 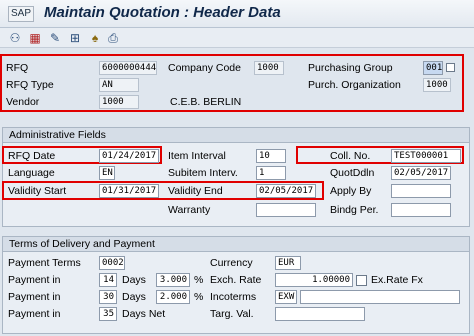 I want to click on payment-terms-label: Payment Terms, so click(x=44, y=263).